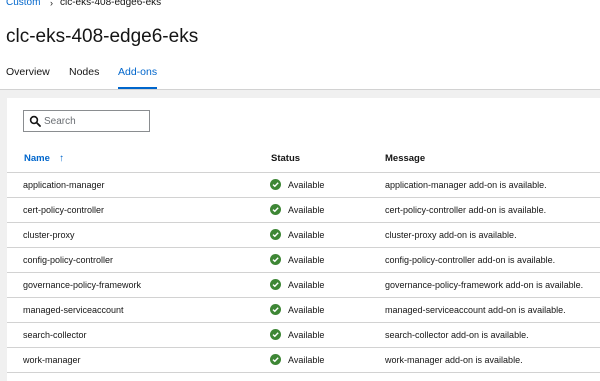 Image resolution: width=600 pixels, height=381 pixels. I want to click on breadcrumb-link-custom: Custom, so click(23, 5).